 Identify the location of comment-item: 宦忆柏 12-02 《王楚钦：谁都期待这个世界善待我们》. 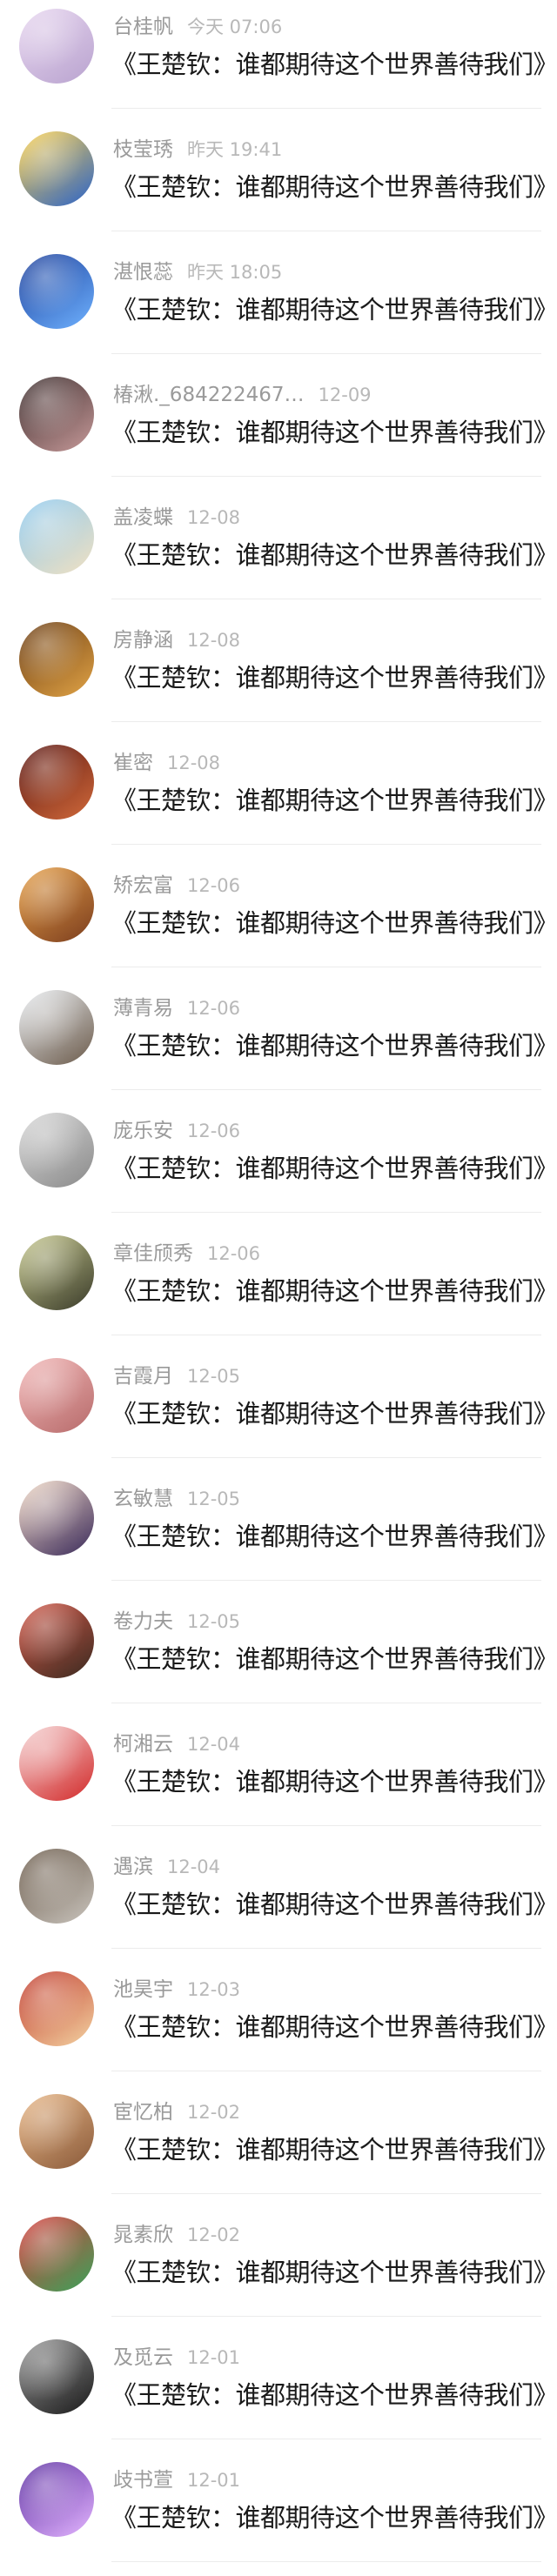
(278, 2146).